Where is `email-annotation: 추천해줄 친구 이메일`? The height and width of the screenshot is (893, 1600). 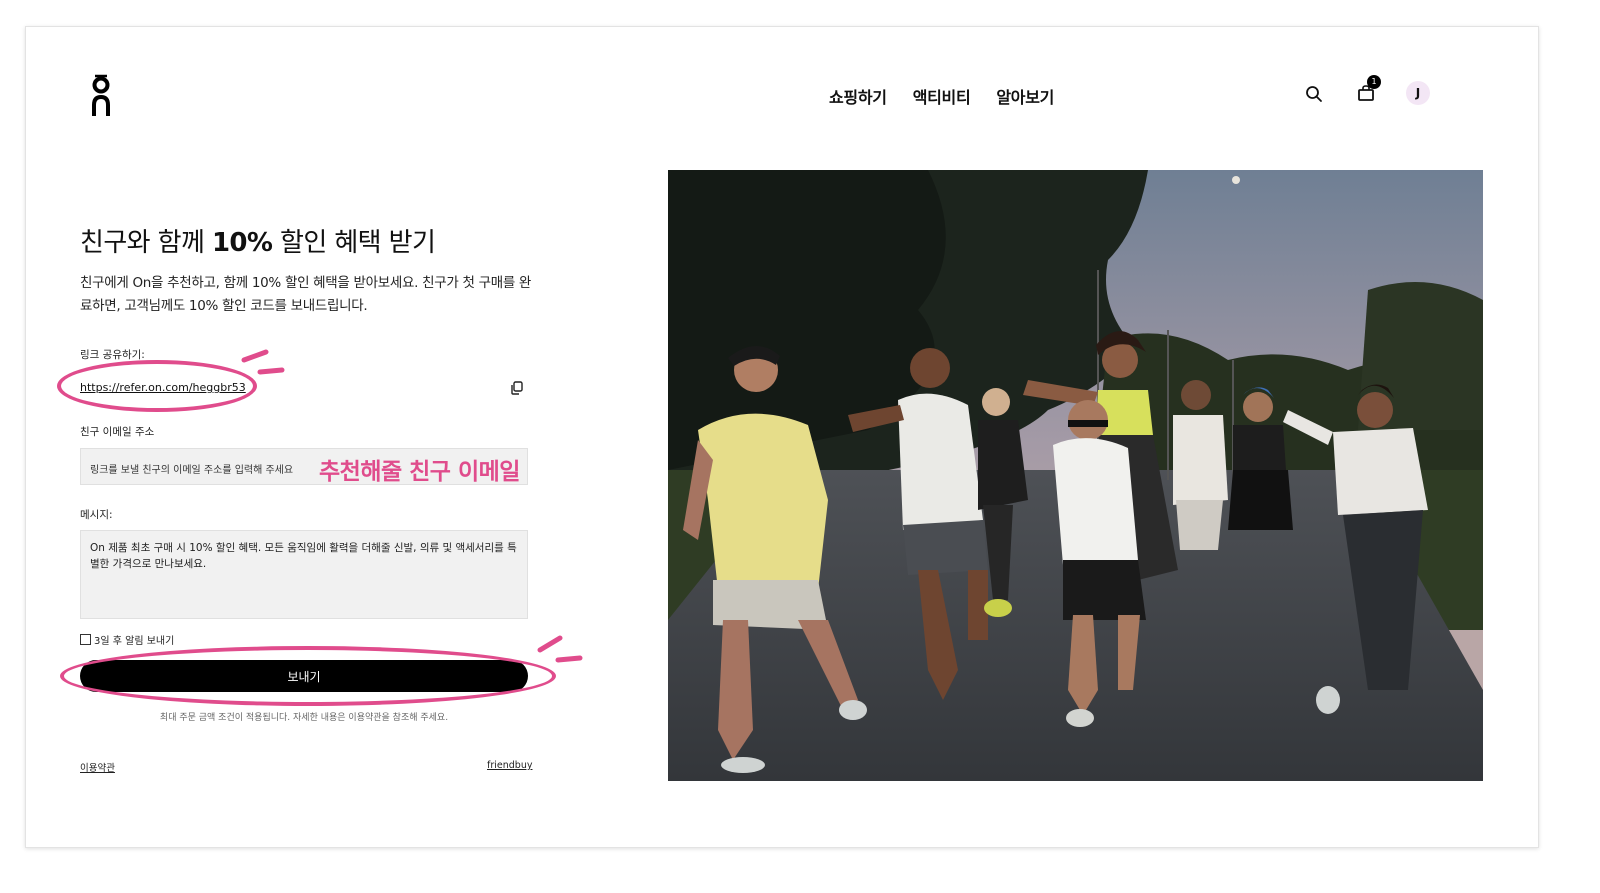 email-annotation: 추천해줄 친구 이메일 is located at coordinates (419, 472).